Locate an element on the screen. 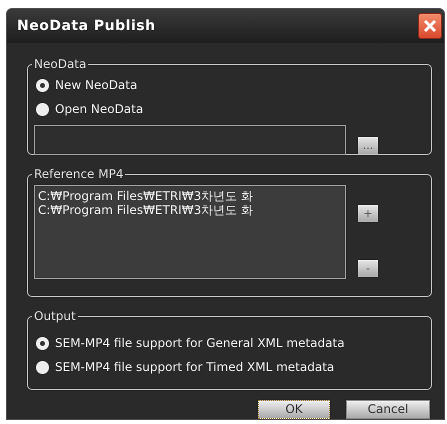 Image resolution: width=447 pixels, height=424 pixels. radio-label: New NeoData is located at coordinates (96, 85).